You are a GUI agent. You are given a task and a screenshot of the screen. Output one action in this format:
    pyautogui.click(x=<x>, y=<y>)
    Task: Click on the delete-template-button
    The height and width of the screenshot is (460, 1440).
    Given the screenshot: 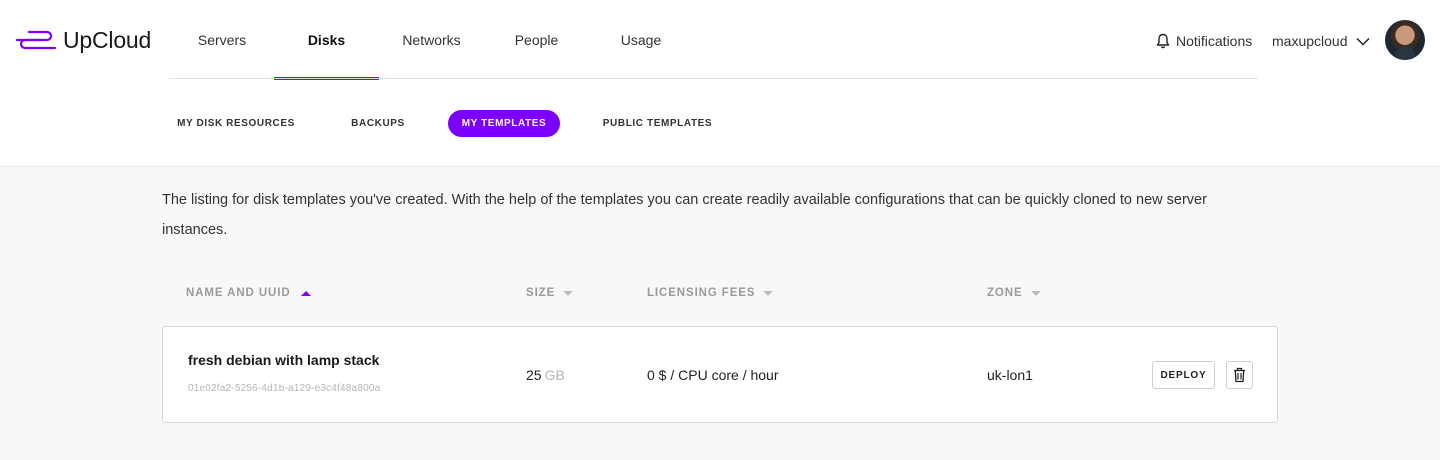 What is the action you would take?
    pyautogui.click(x=1239, y=375)
    